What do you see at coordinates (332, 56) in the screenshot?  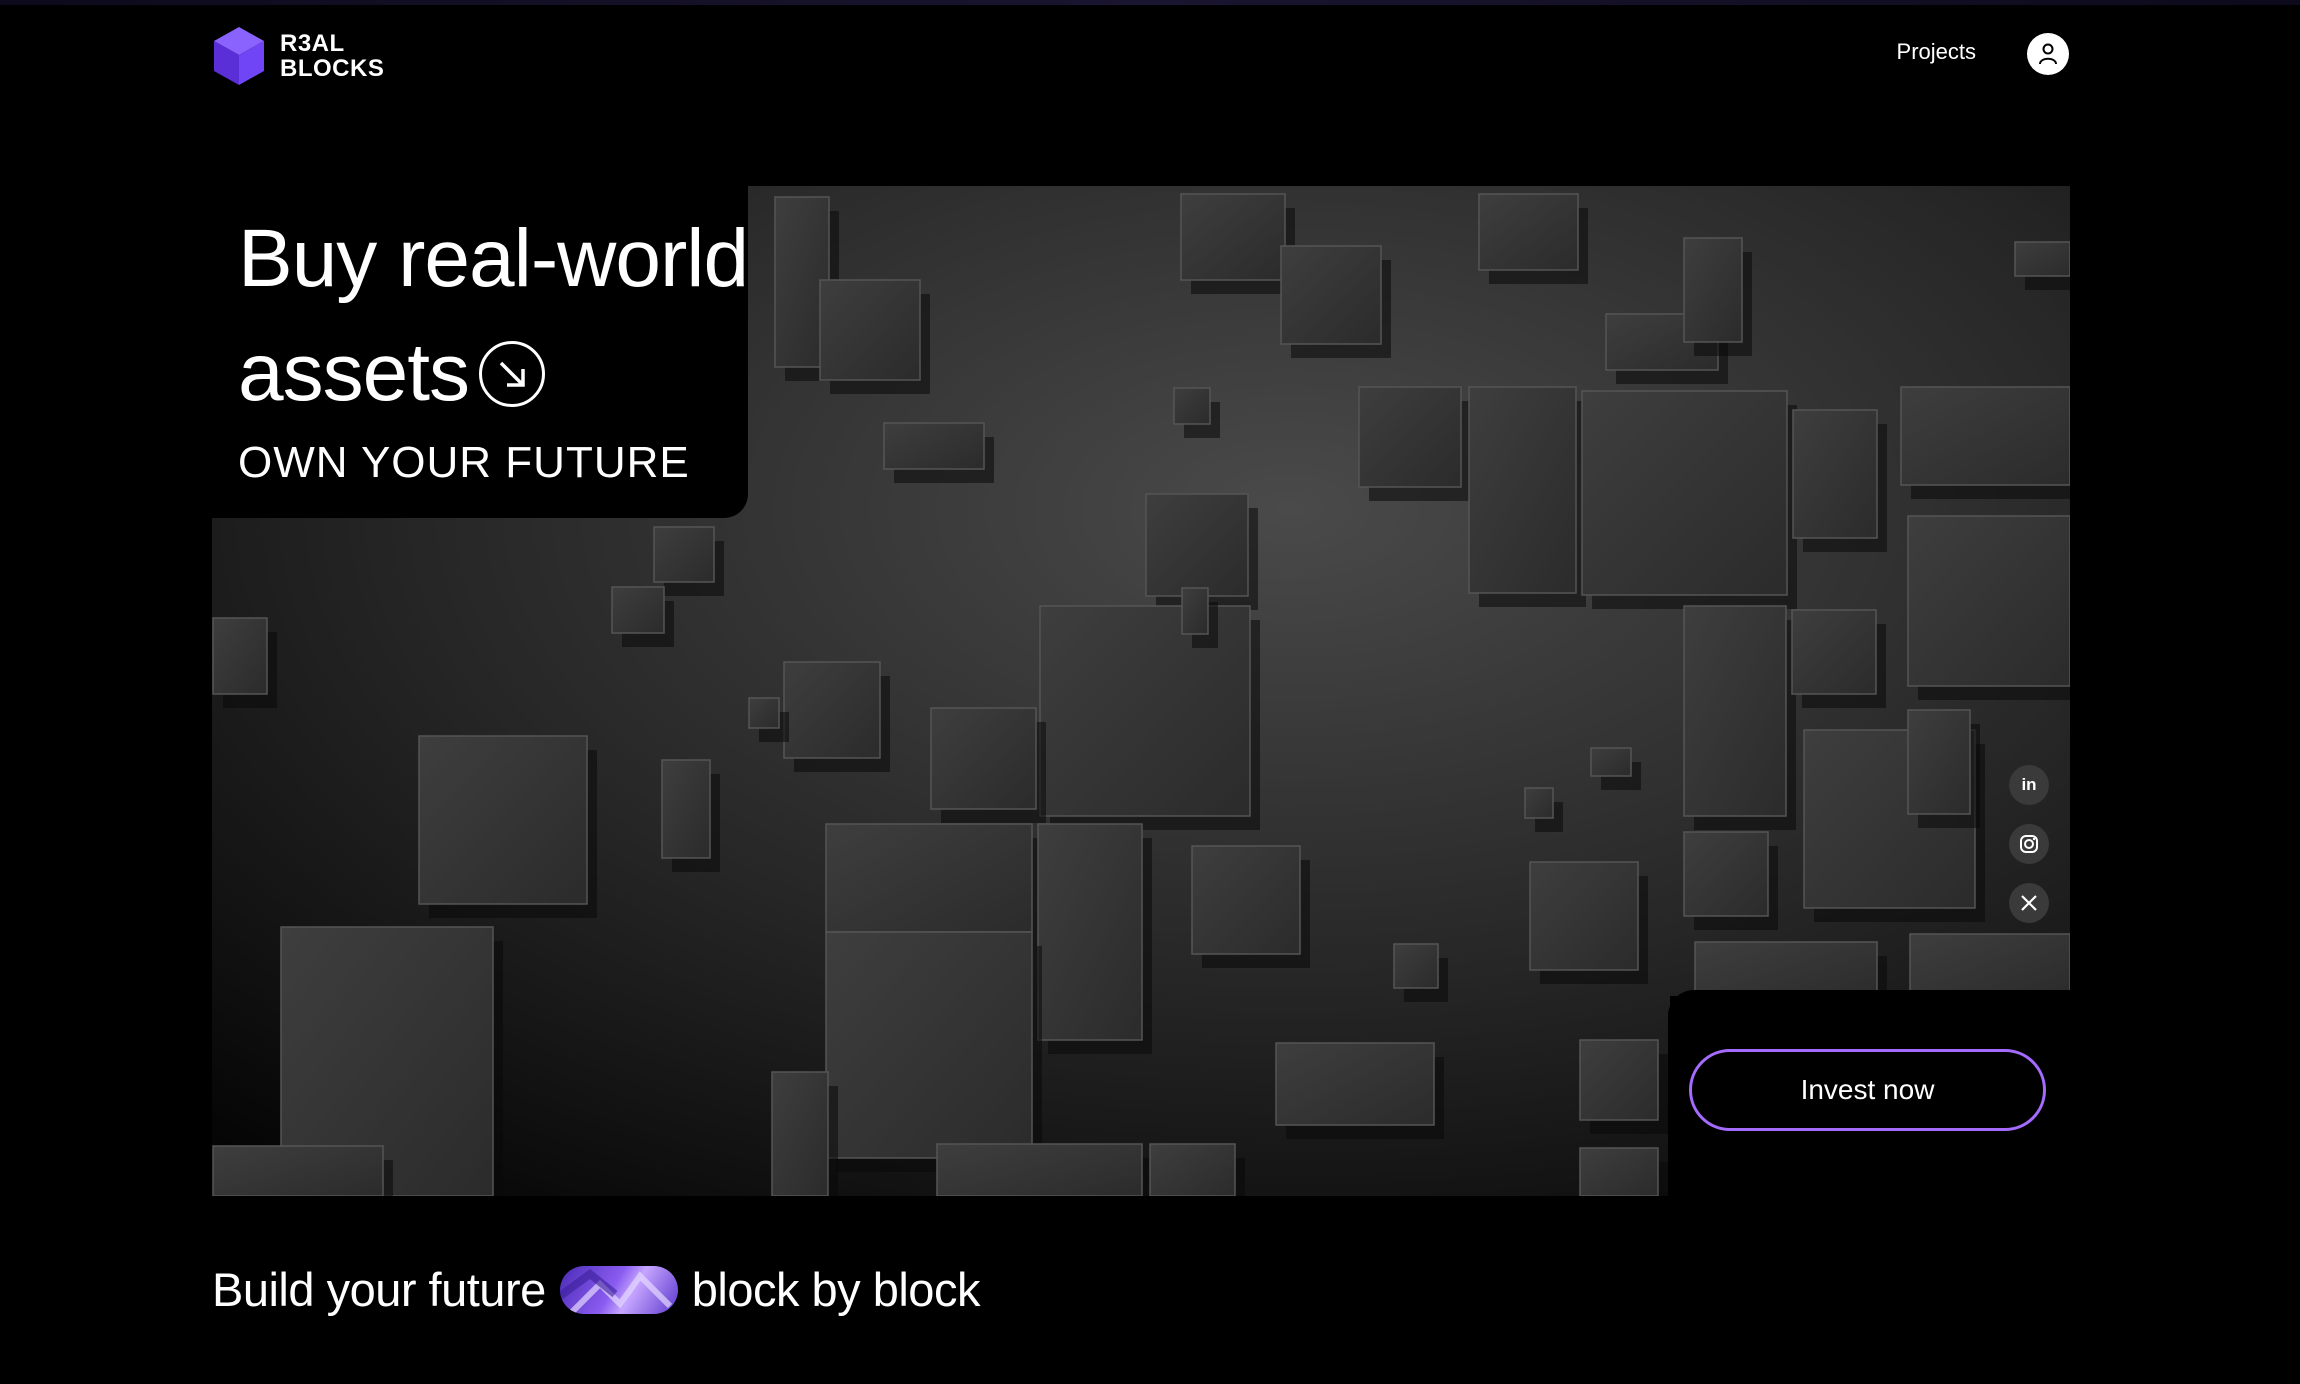 I see `brand-name: R3AL BLOCKS` at bounding box center [332, 56].